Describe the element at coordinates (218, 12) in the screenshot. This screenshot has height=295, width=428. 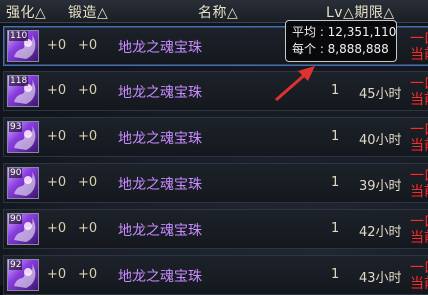
I see `header-name: 名称△` at that location.